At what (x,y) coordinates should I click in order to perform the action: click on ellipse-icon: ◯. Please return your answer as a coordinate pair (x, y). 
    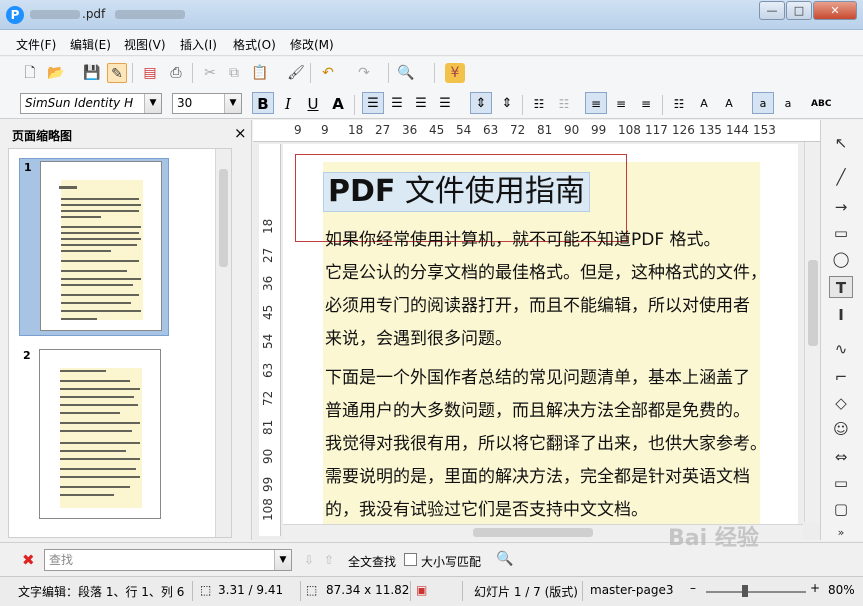
    Looking at the image, I should click on (841, 259).